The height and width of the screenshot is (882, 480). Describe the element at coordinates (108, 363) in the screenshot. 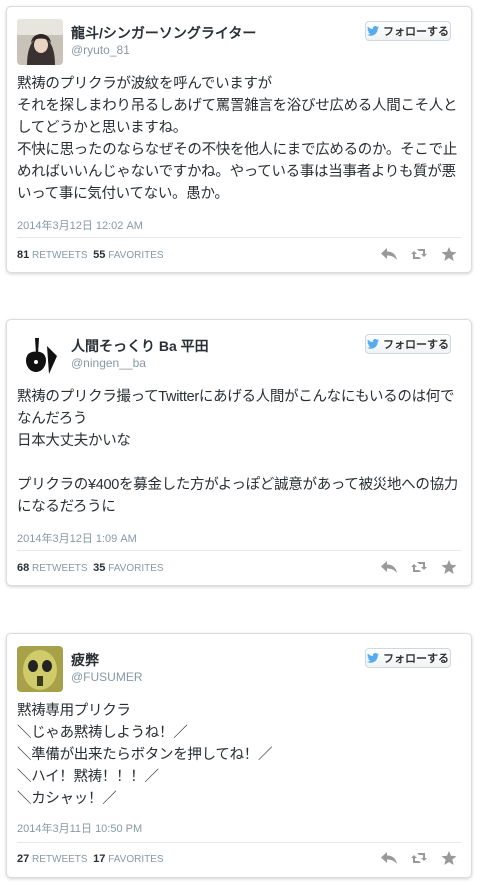

I see `author-handle: @ningen__ba` at that location.